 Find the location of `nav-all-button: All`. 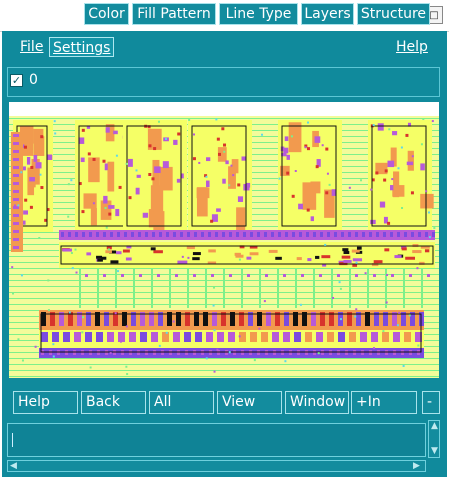

nav-all-button: All is located at coordinates (181, 402).